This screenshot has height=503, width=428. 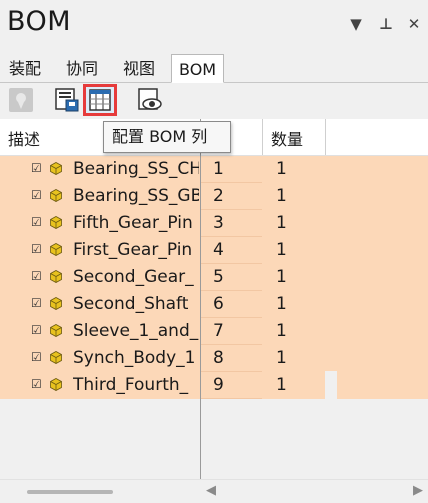 What do you see at coordinates (131, 385) in the screenshot?
I see `part-name: Third_Fourth_` at bounding box center [131, 385].